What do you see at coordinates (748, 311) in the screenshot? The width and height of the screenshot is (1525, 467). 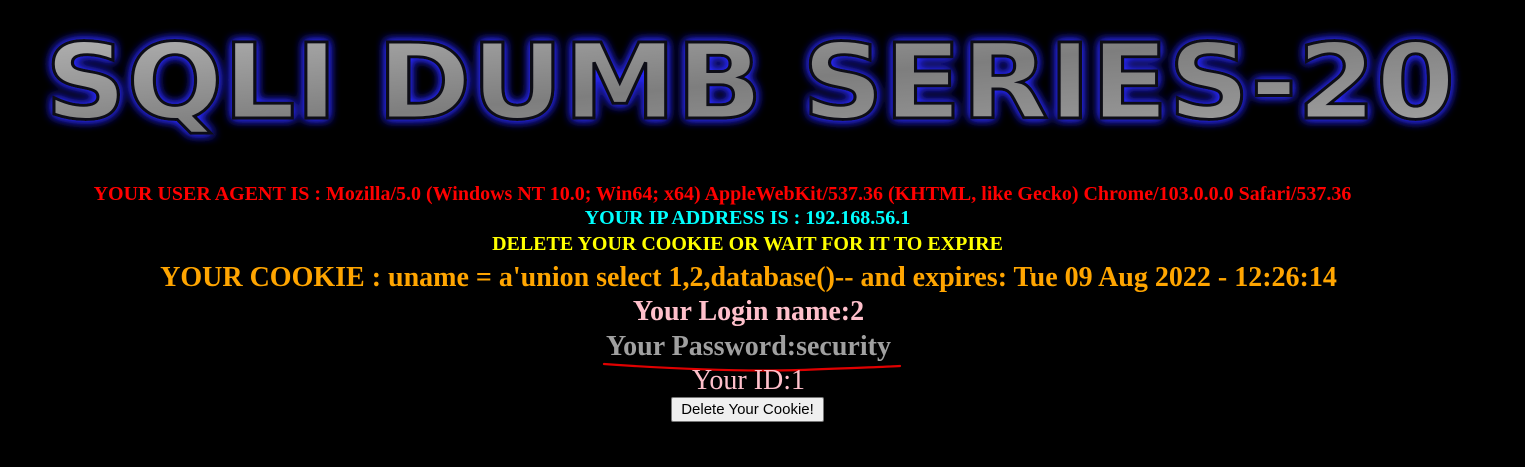 I see `login-name-text: Your Login name:2` at bounding box center [748, 311].